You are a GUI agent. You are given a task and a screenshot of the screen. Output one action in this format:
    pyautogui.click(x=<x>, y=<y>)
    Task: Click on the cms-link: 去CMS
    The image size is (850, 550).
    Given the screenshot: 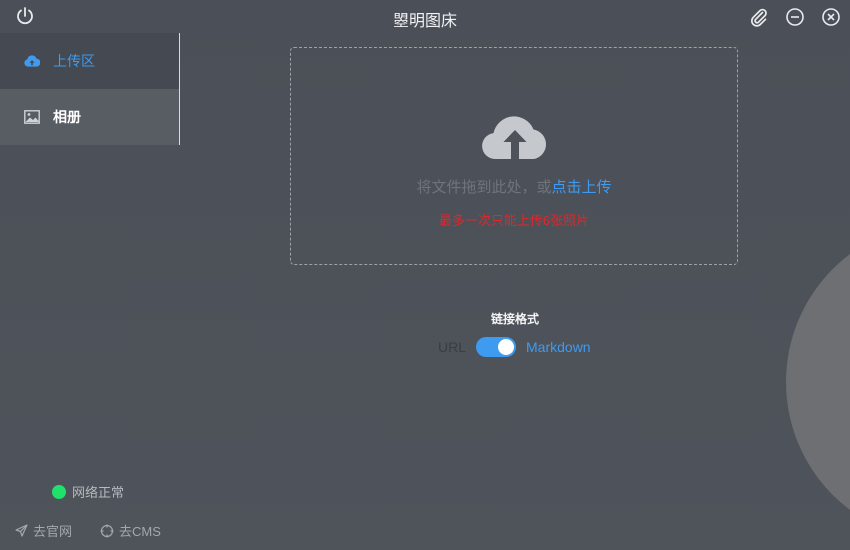 What is the action you would take?
    pyautogui.click(x=130, y=530)
    